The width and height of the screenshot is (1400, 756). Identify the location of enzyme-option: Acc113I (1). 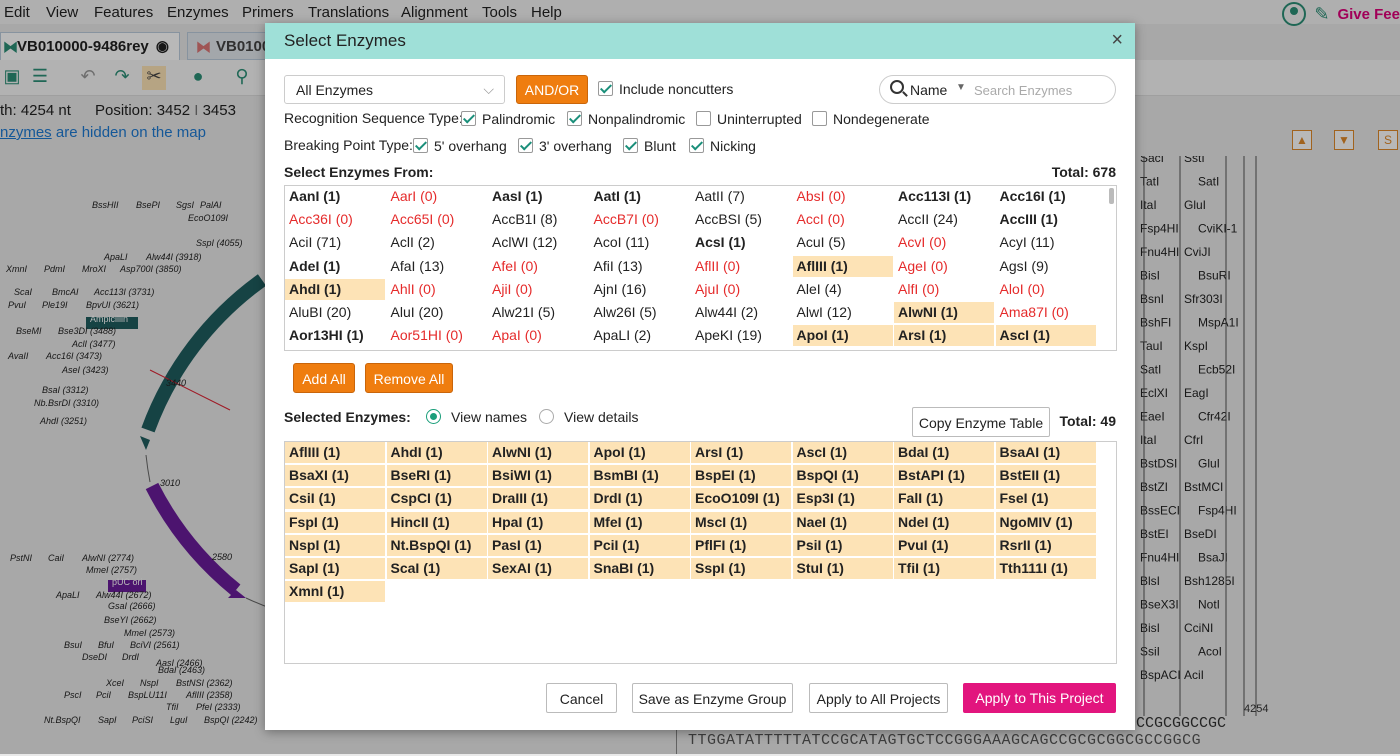
(944, 196).